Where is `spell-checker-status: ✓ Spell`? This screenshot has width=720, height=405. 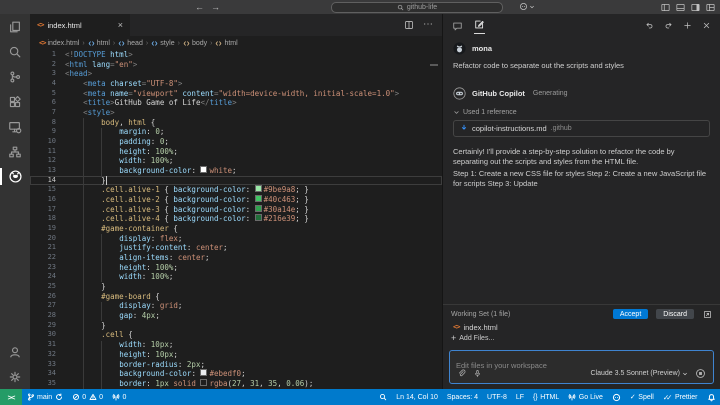 spell-checker-status: ✓ Spell is located at coordinates (641, 397).